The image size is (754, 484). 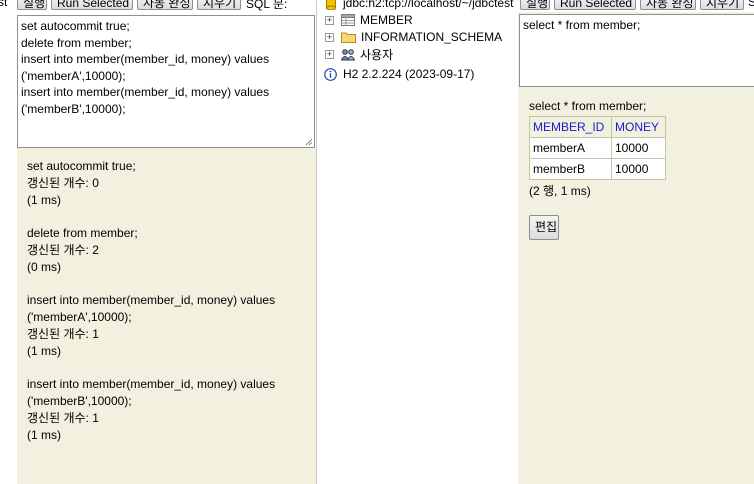 I want to click on result-query: select * from member;, so click(x=588, y=106).